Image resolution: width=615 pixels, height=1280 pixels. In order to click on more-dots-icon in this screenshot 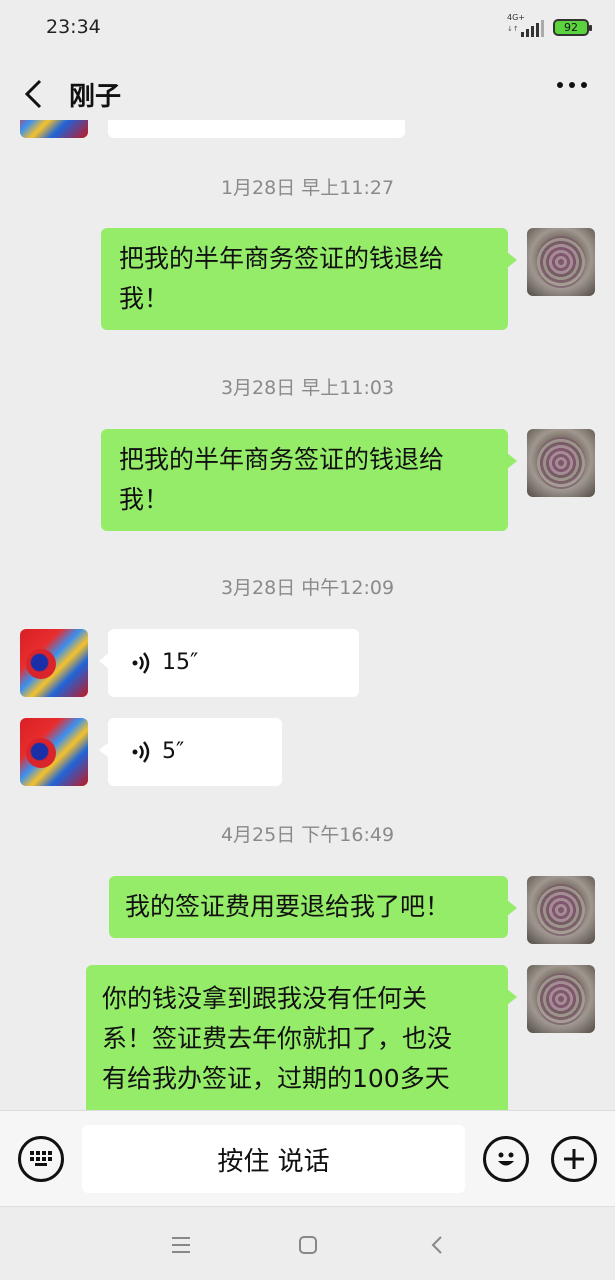, I will do `click(560, 85)`.